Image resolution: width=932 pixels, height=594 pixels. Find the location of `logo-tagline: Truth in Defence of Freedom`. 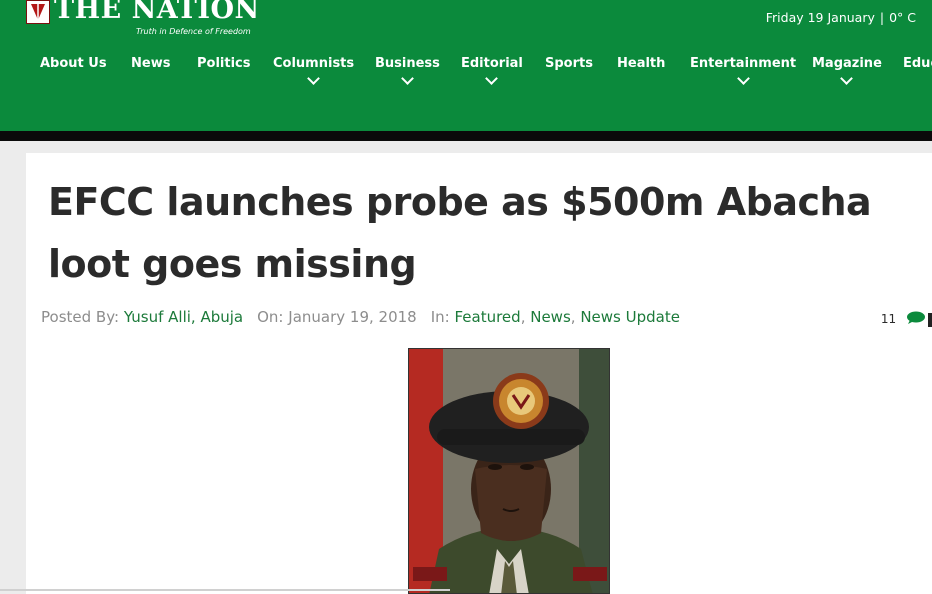

logo-tagline: Truth in Defence of Freedom is located at coordinates (193, 31).